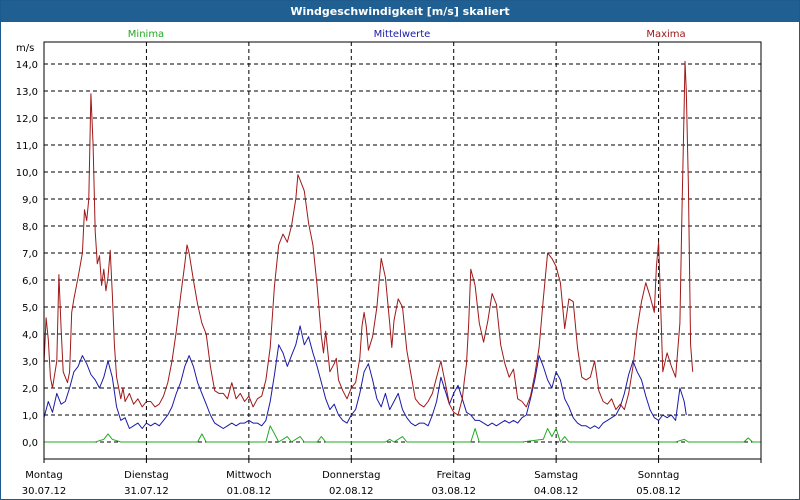 This screenshot has width=800, height=500. I want to click on legend-mittelwerte: Mittelwerte, so click(402, 34).